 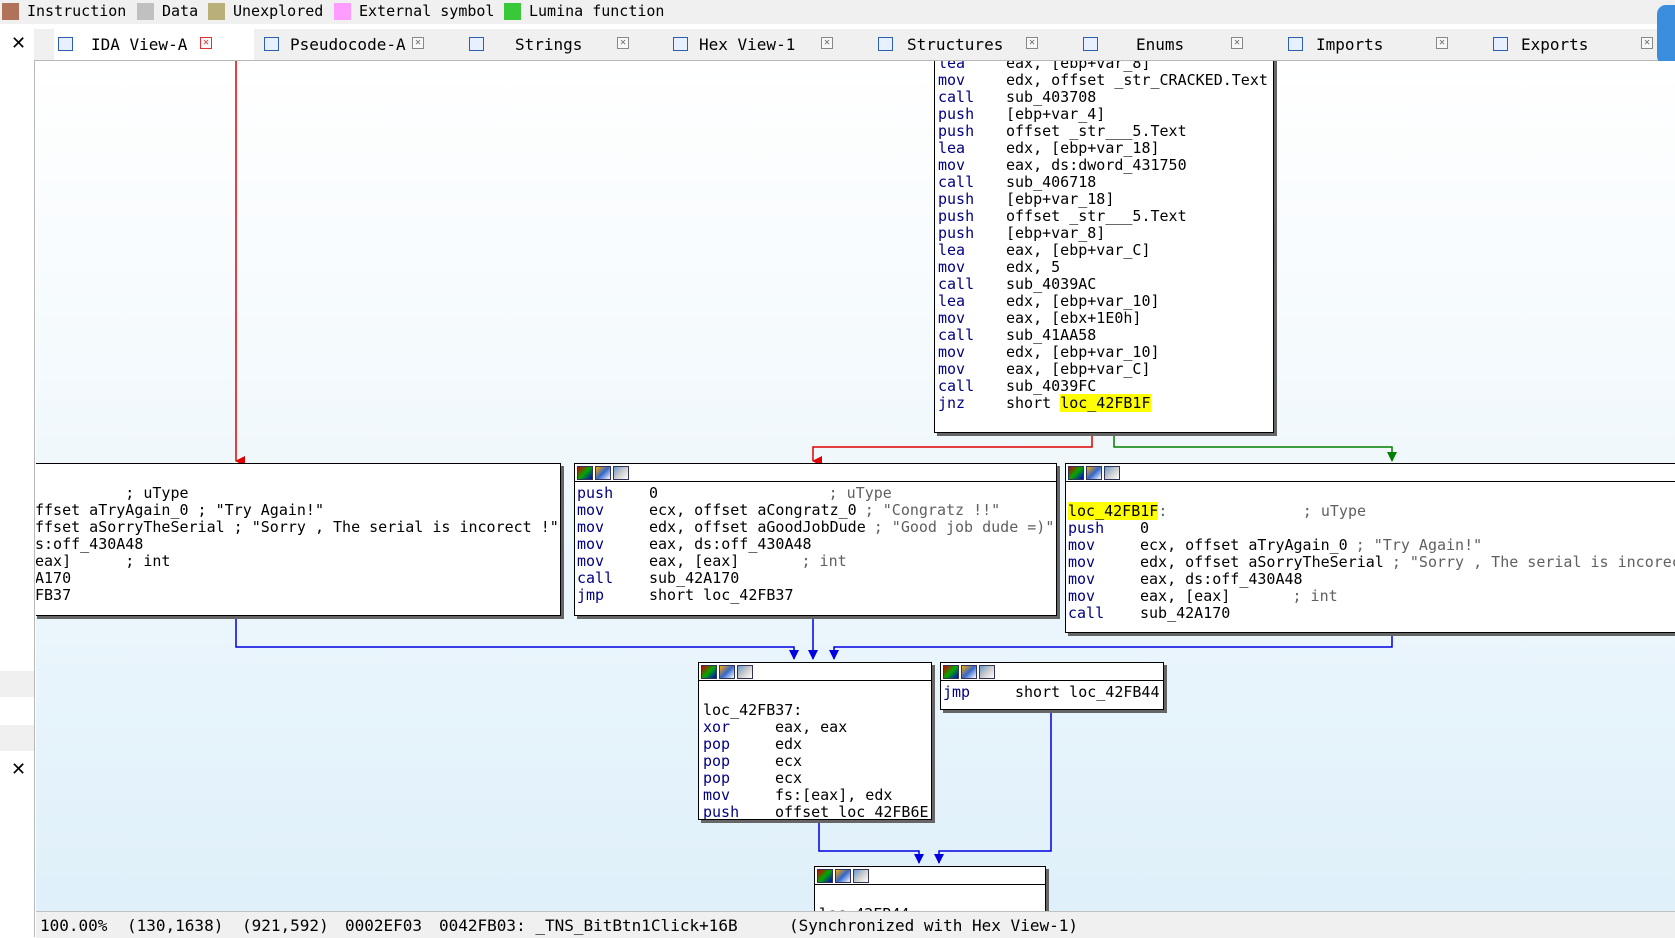 I want to click on operand: edx, so click(x=789, y=744).